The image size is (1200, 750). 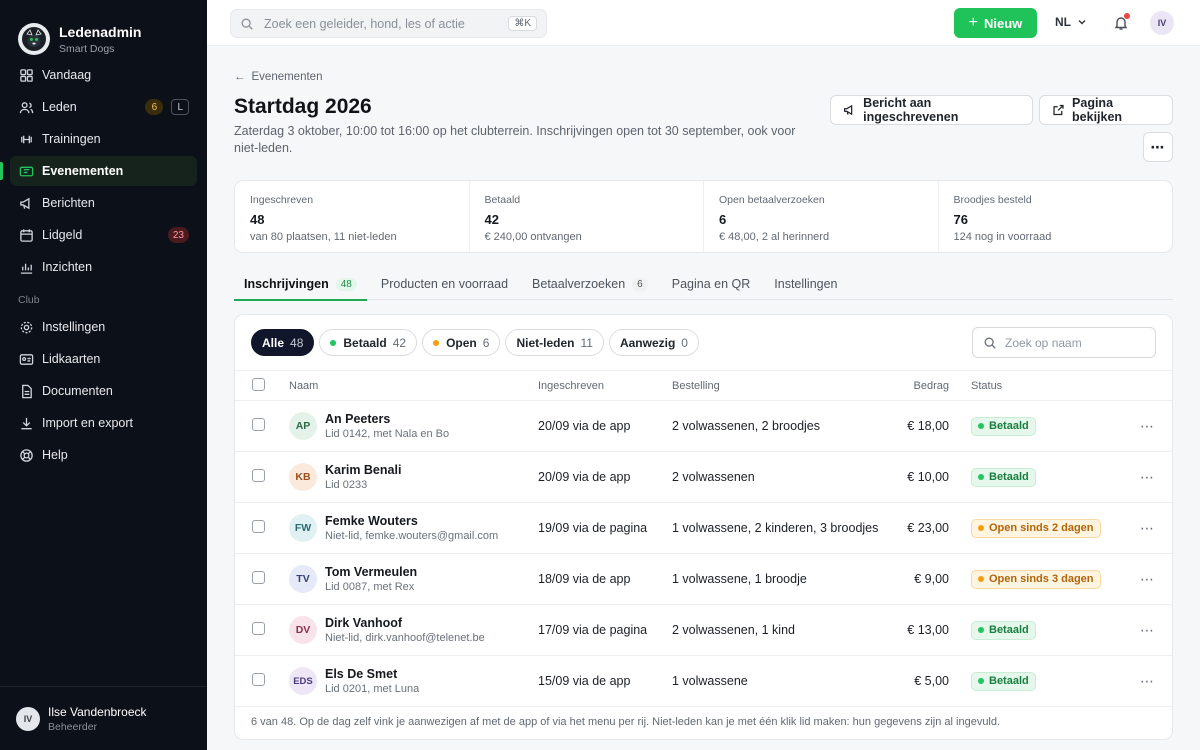 I want to click on calendar-icon, so click(x=26, y=235).